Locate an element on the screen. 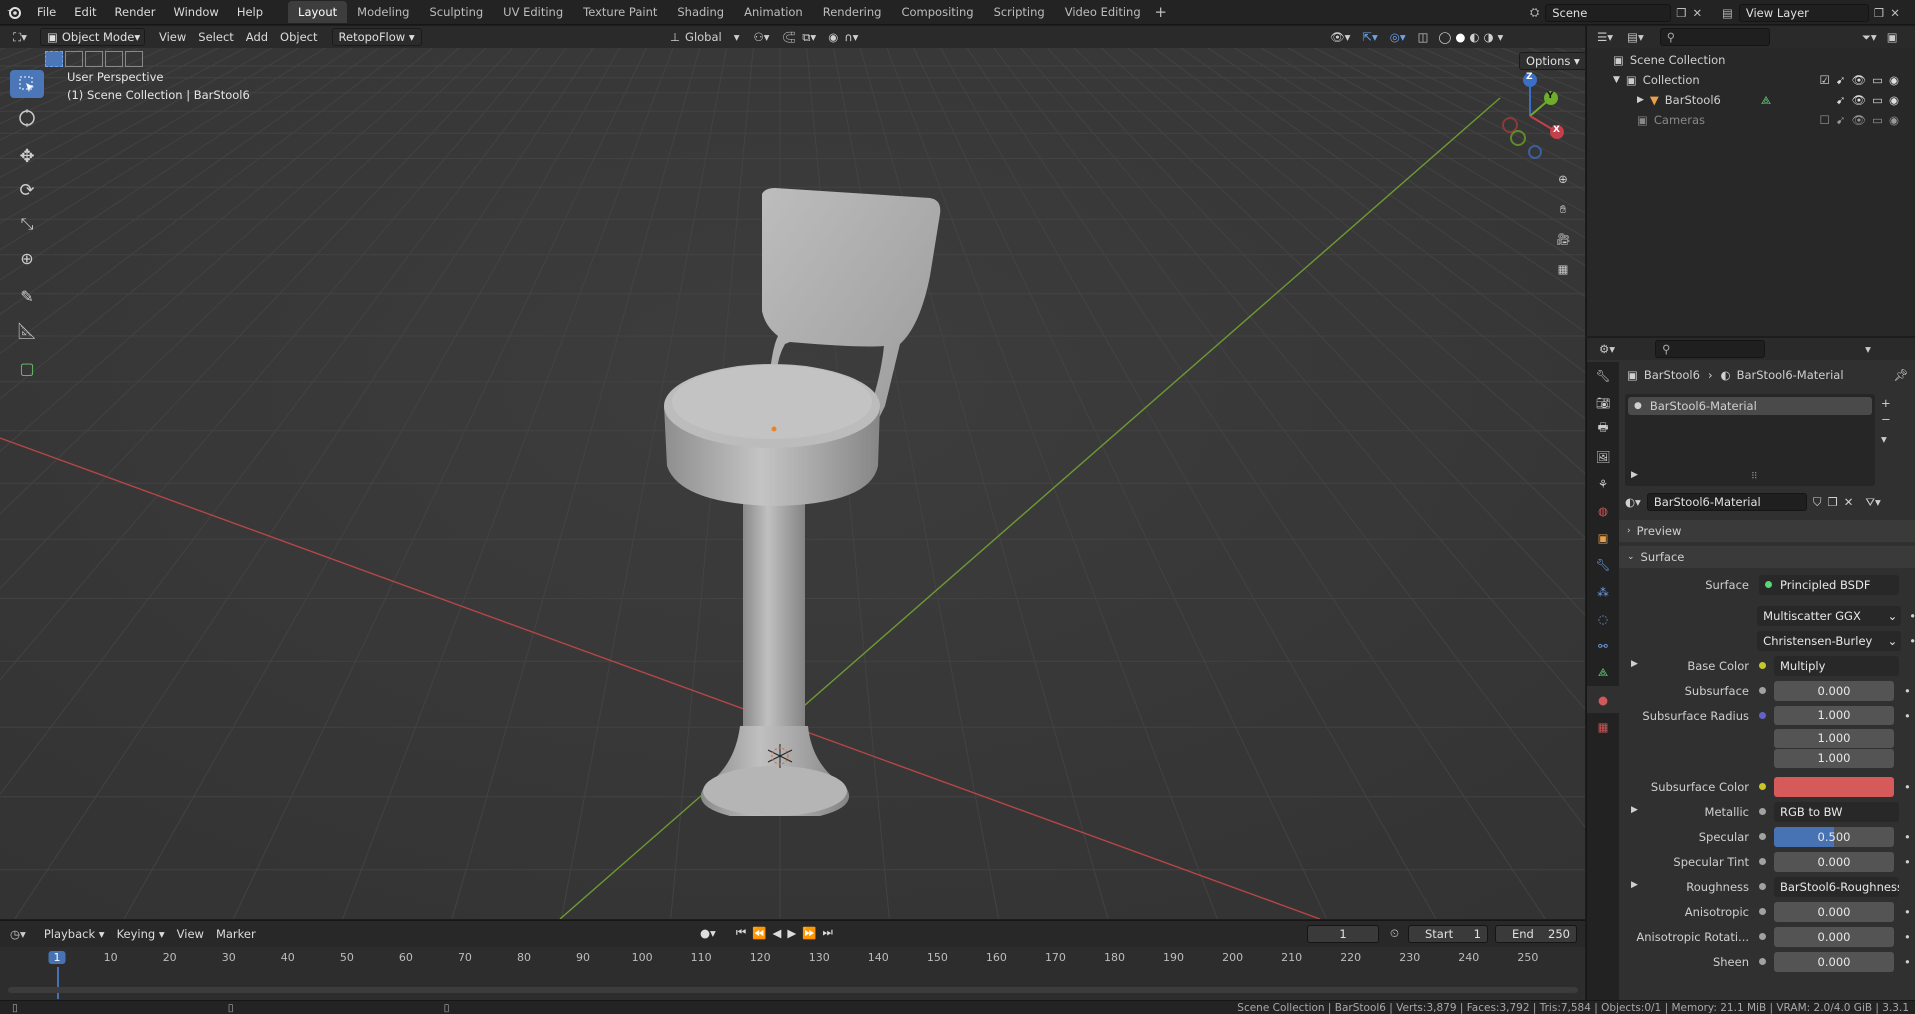  options-dropdown: Options ▾ is located at coordinates (1552, 61).